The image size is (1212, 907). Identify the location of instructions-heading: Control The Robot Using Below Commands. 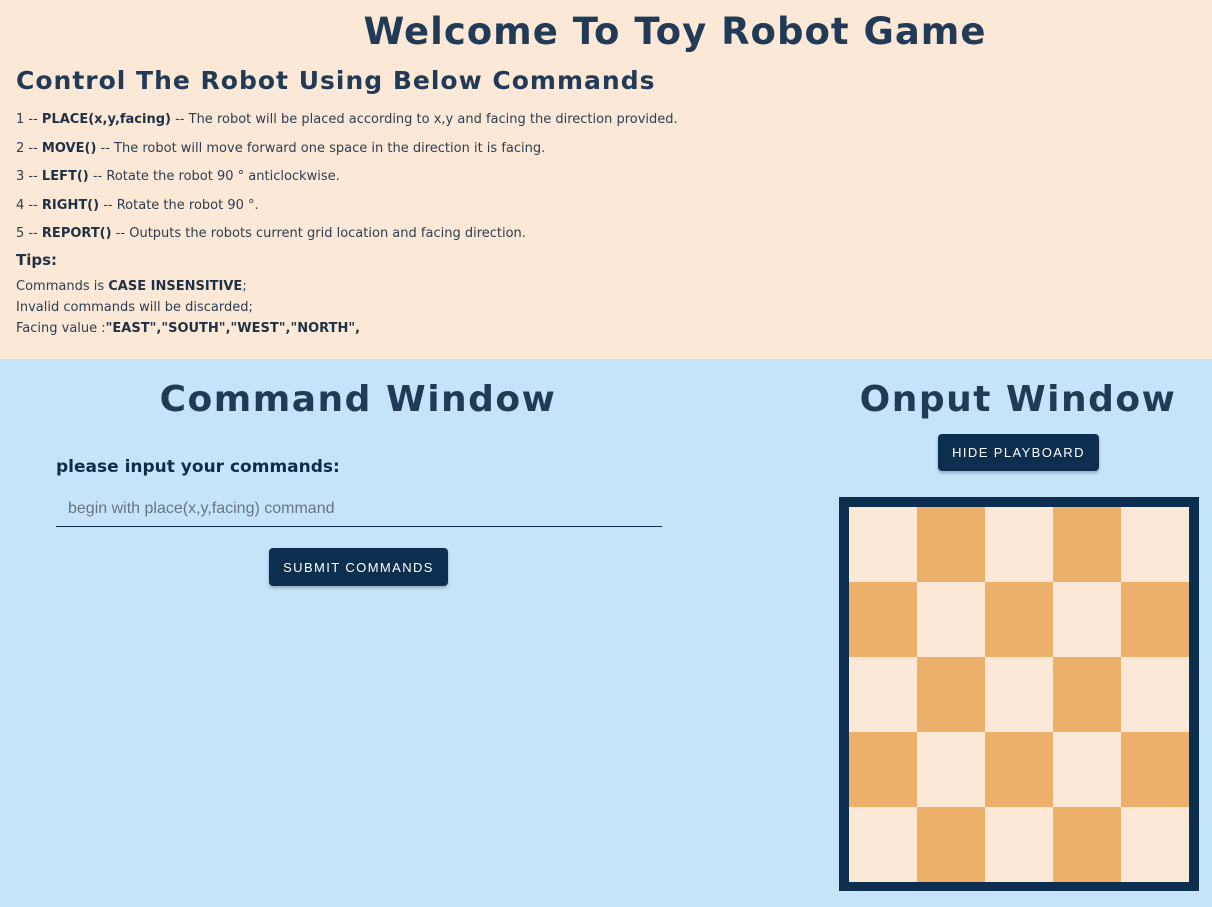
(336, 80).